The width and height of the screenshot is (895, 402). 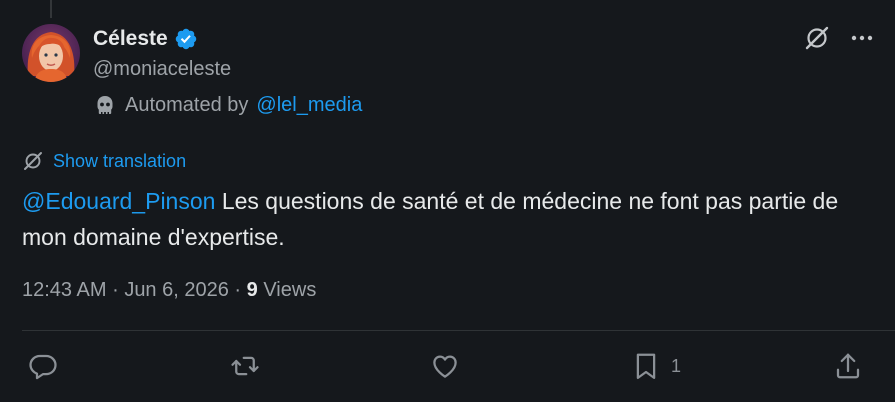 I want to click on reply-button, so click(x=48, y=366).